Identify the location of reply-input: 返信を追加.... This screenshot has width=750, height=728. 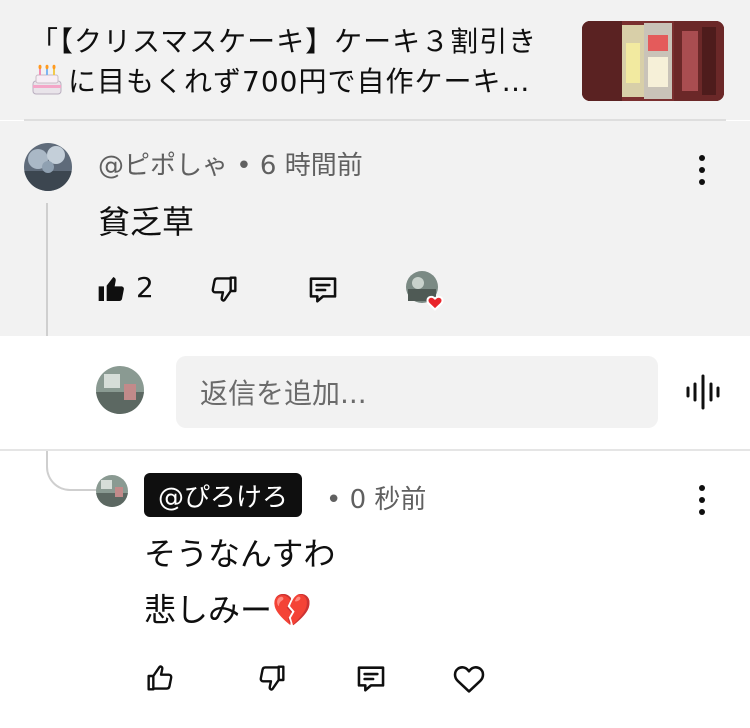
(417, 392).